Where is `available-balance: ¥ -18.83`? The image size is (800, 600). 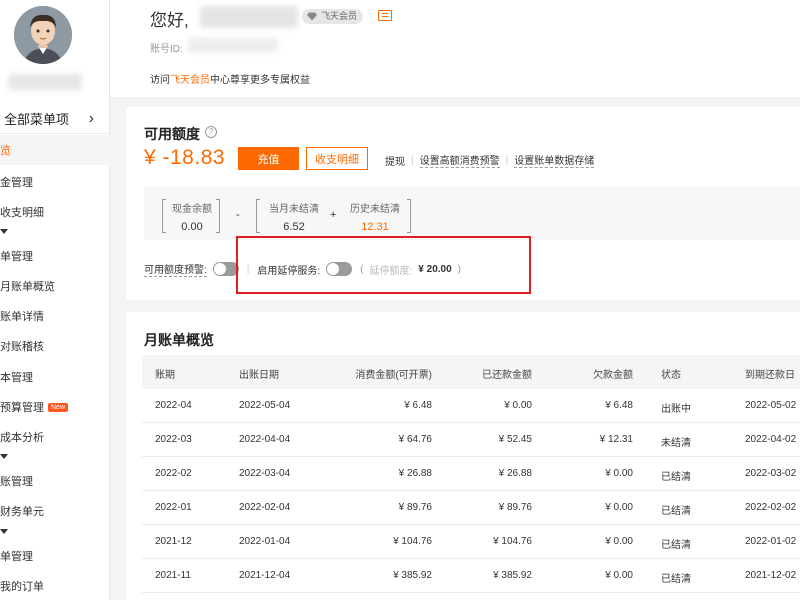 available-balance: ¥ -18.83 is located at coordinates (185, 157).